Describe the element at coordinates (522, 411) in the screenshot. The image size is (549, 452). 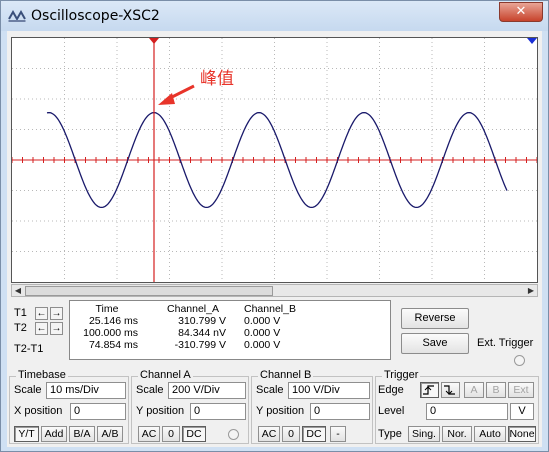
I see `trigger-level-unit: V` at that location.